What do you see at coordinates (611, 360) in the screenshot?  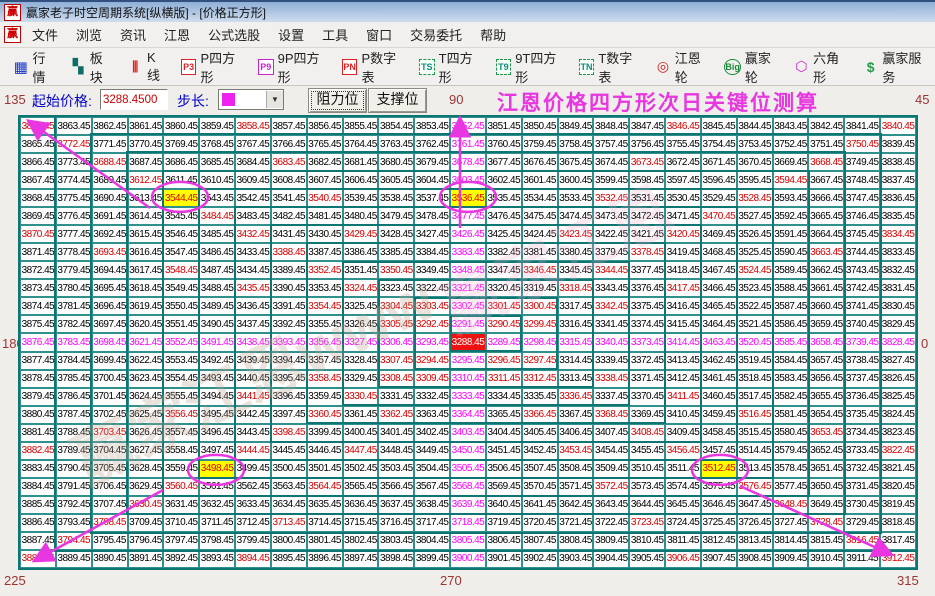 I see `grid-cell: 3339.45` at bounding box center [611, 360].